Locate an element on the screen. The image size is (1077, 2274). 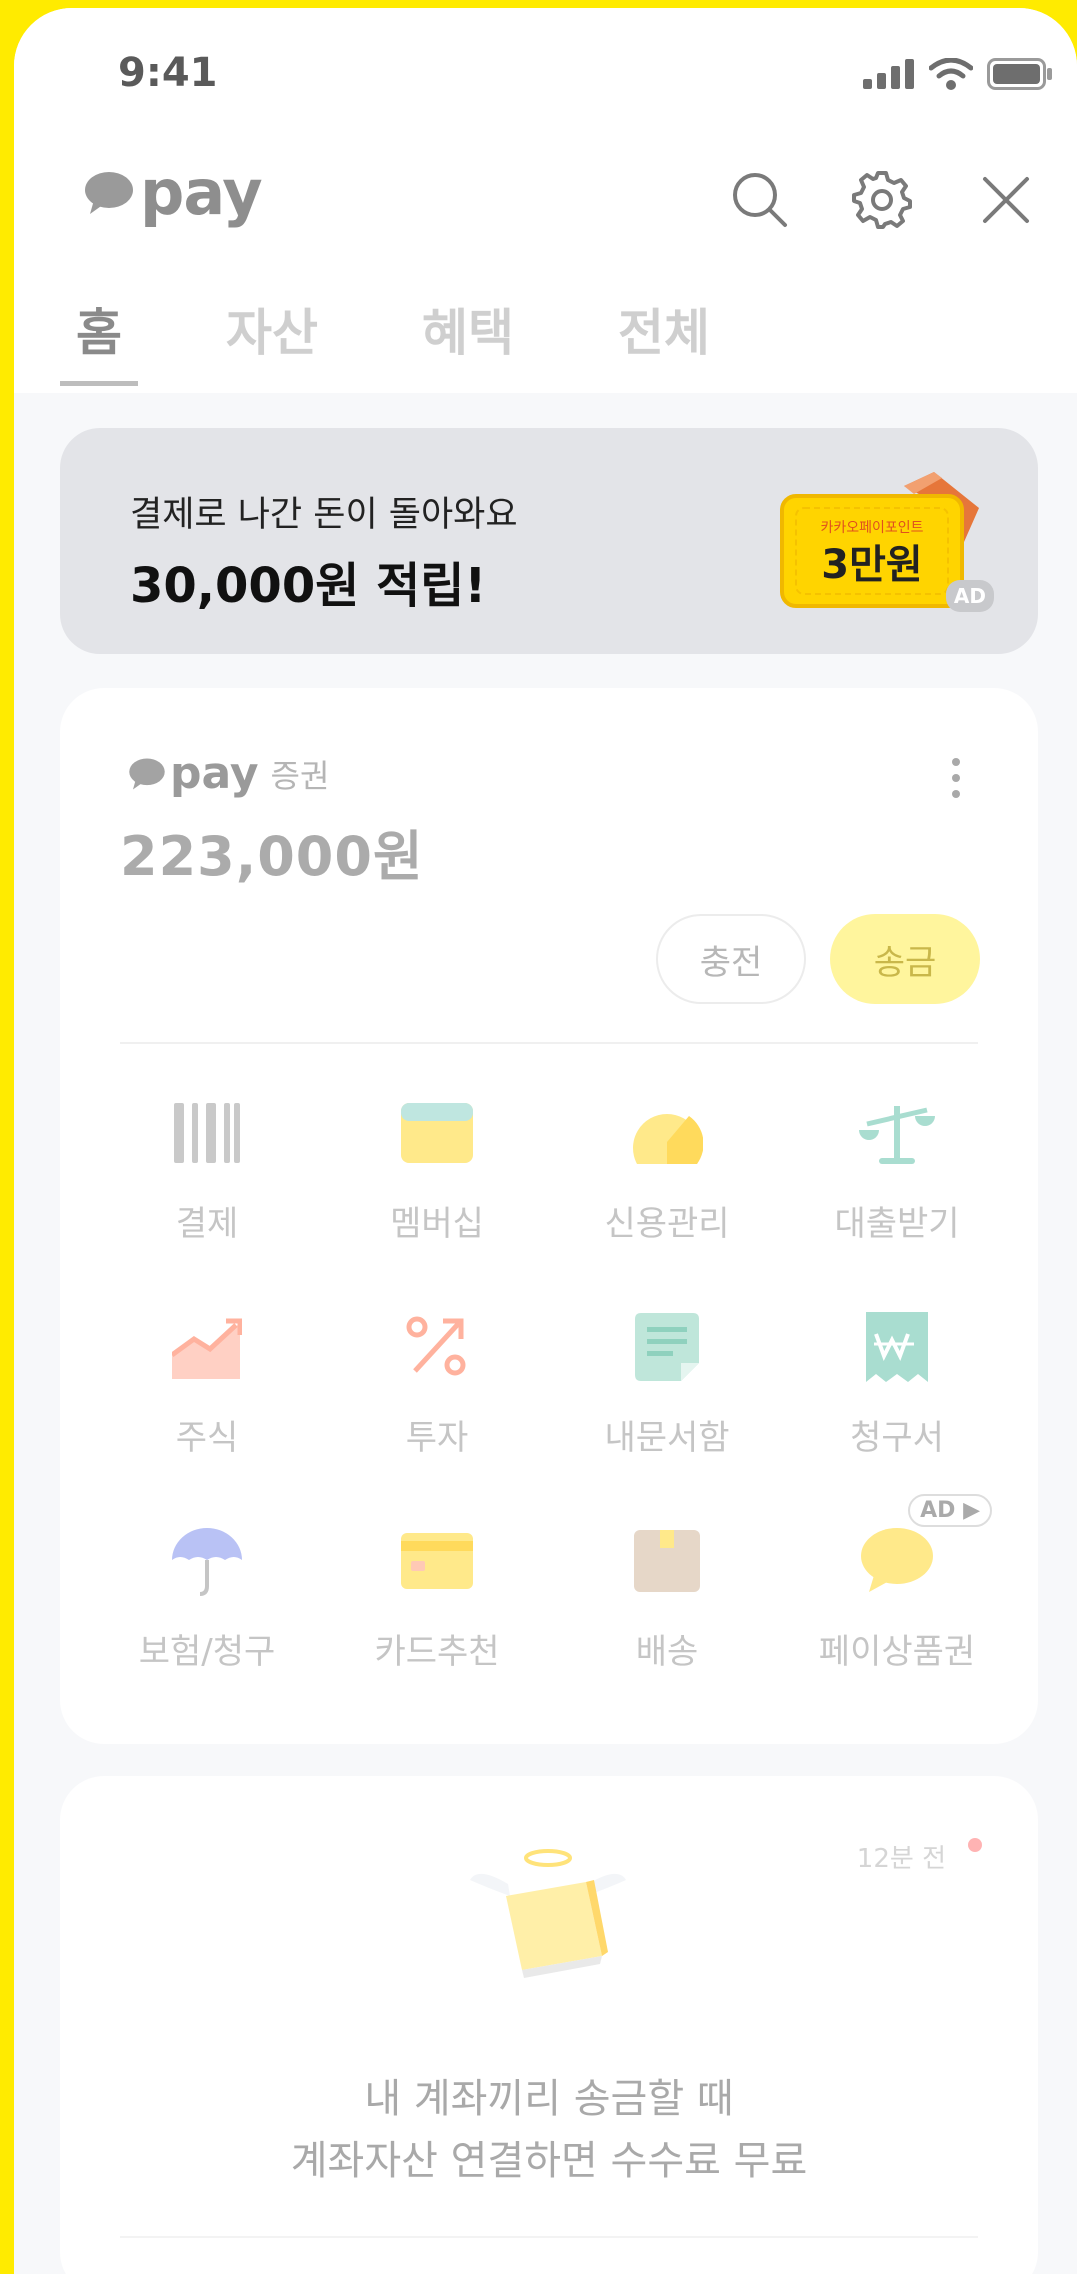
signal-icon is located at coordinates (888, 74).